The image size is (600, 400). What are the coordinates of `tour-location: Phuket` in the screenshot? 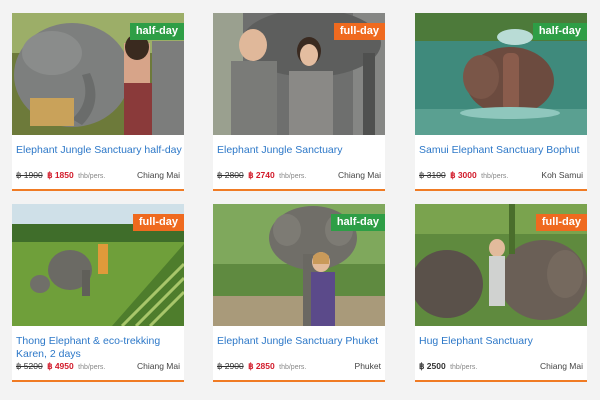 It's located at (367, 366).